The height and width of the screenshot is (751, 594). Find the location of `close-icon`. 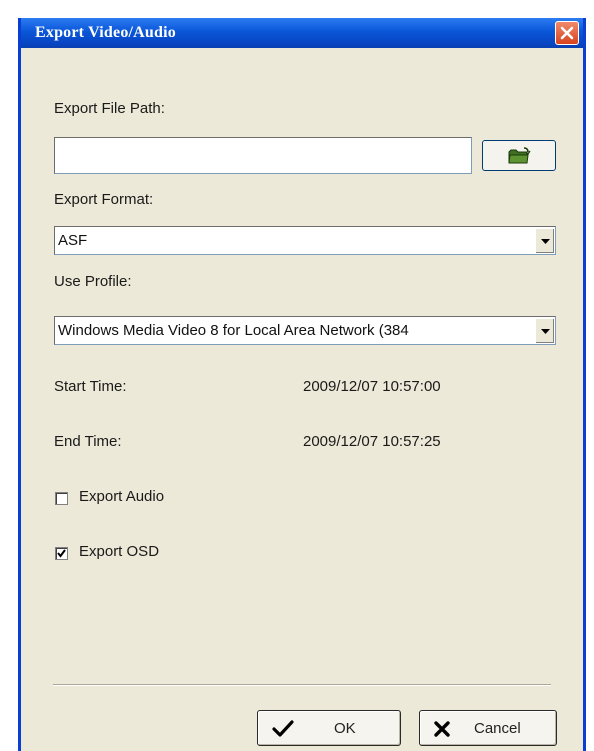

close-icon is located at coordinates (567, 33).